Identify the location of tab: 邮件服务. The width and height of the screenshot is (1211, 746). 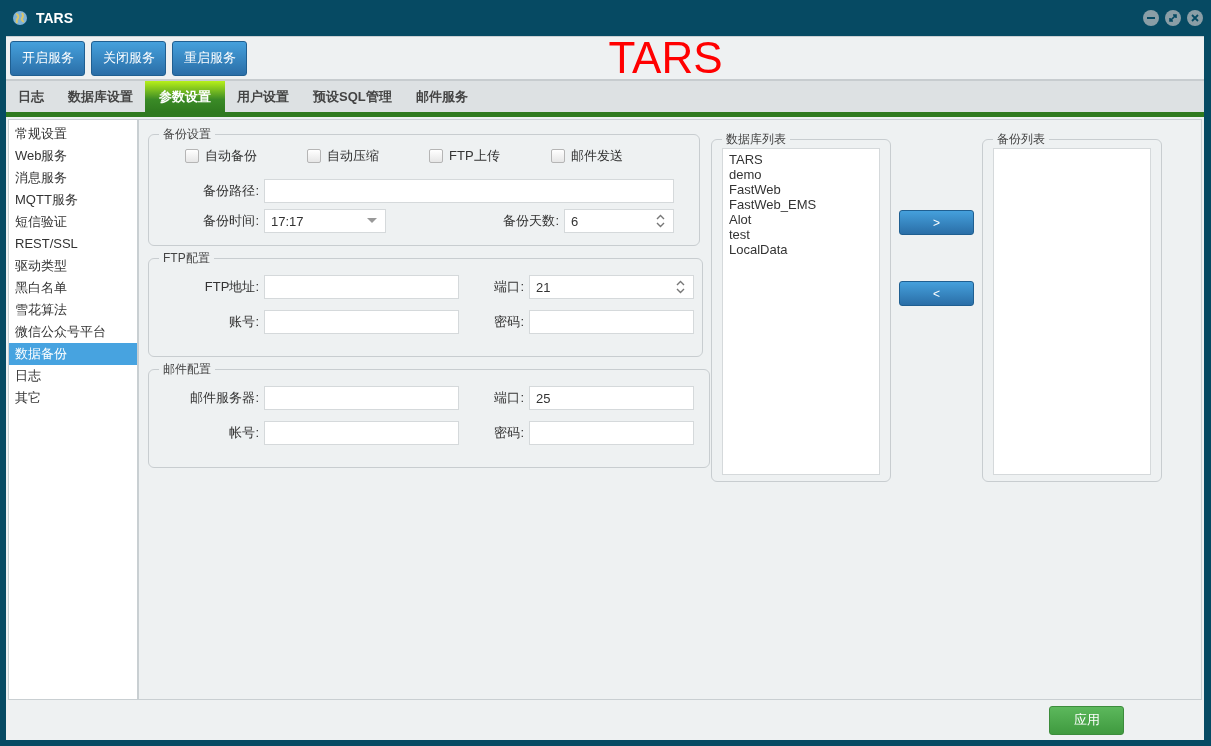
(441, 96).